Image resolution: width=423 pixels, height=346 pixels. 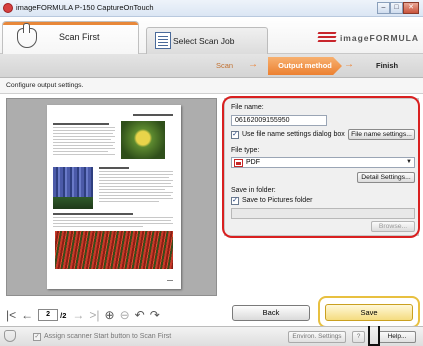 I want to click on step-output-method: Output method, so click(x=305, y=66).